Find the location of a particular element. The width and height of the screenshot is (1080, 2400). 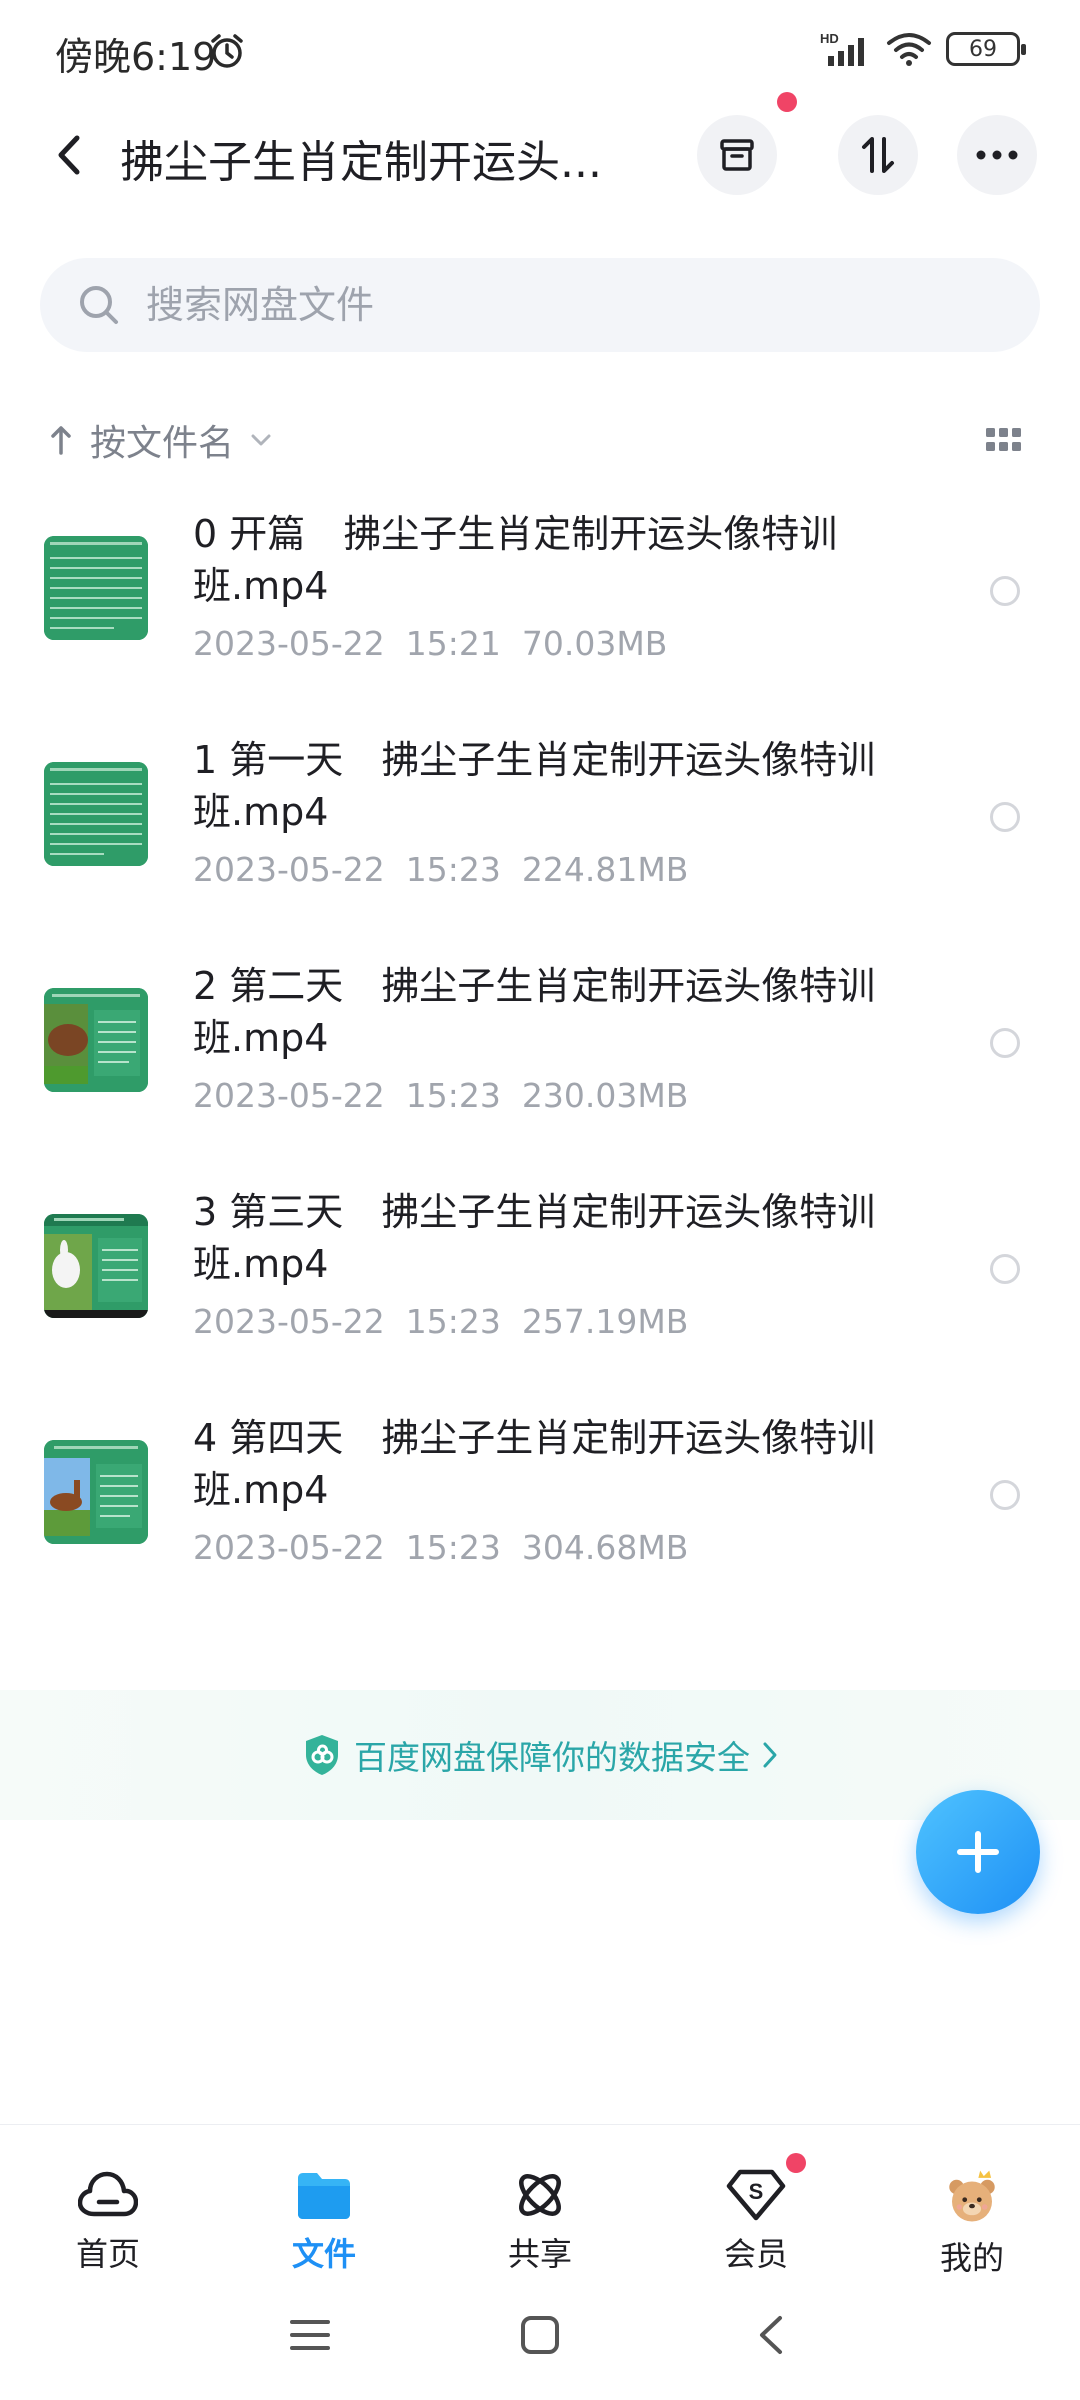

nav-item-files: 文件 is located at coordinates (324, 2200).